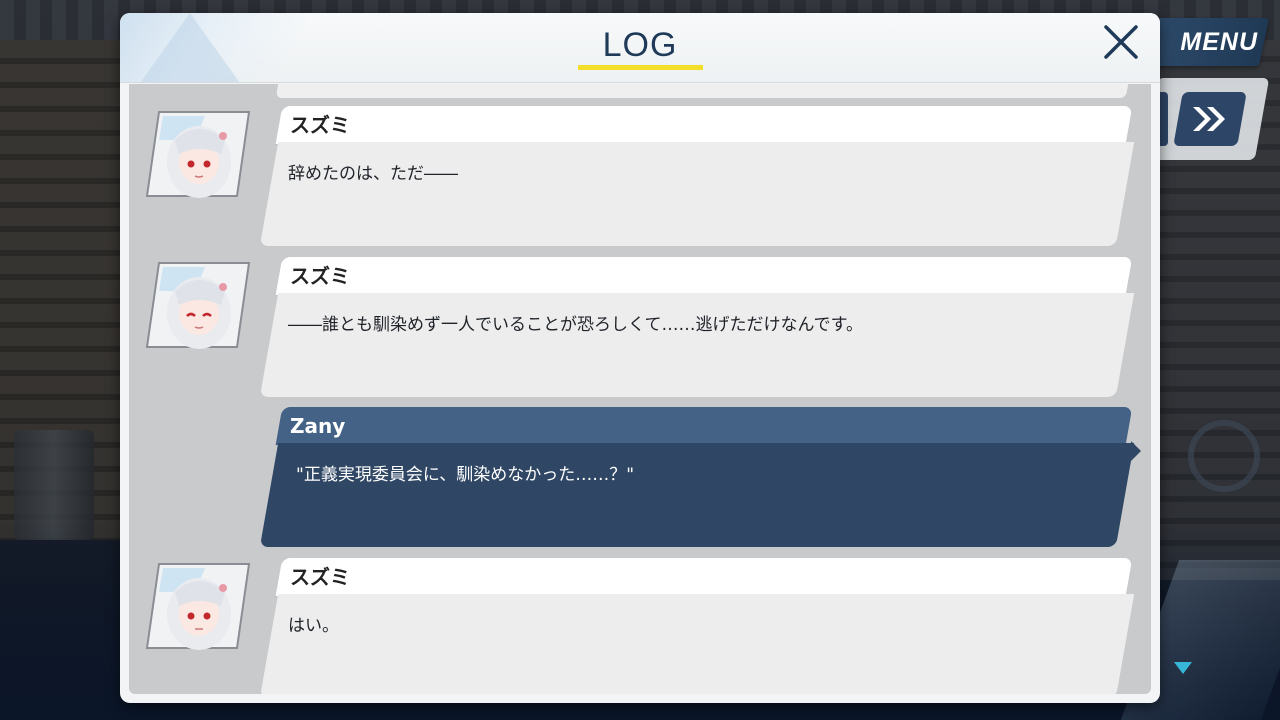 This screenshot has height=720, width=1280. Describe the element at coordinates (575, 325) in the screenshot. I see `dialogue-line: ――誰とも馴染めず一人でいることが恐ろしくて……逃げただけなんです。` at that location.